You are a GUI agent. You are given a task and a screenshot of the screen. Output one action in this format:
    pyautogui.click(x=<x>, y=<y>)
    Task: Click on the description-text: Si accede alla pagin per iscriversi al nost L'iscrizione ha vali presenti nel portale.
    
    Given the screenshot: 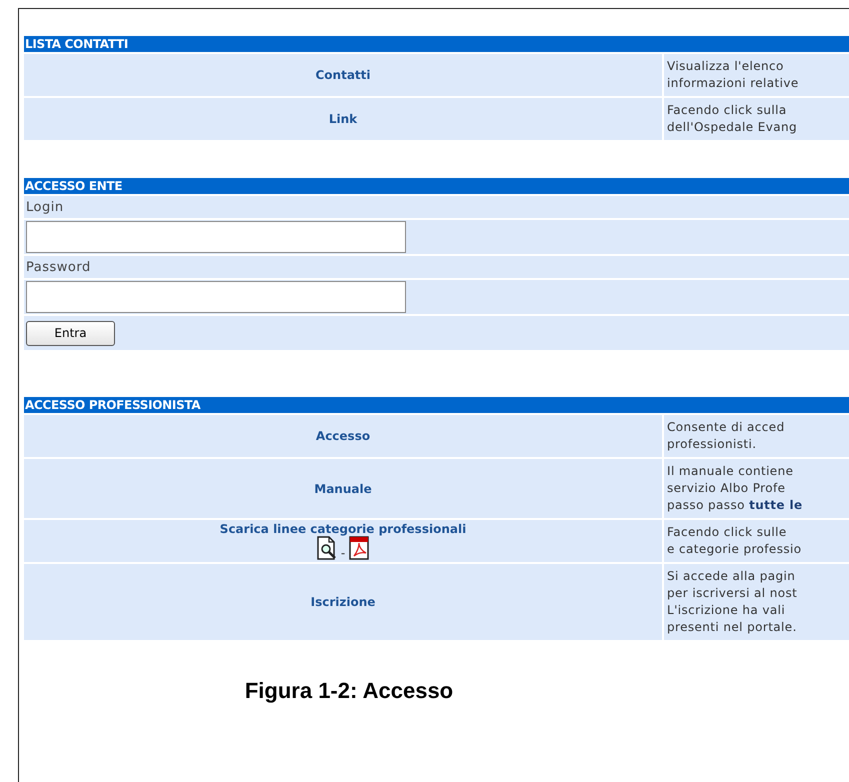 What is the action you would take?
    pyautogui.click(x=732, y=602)
    